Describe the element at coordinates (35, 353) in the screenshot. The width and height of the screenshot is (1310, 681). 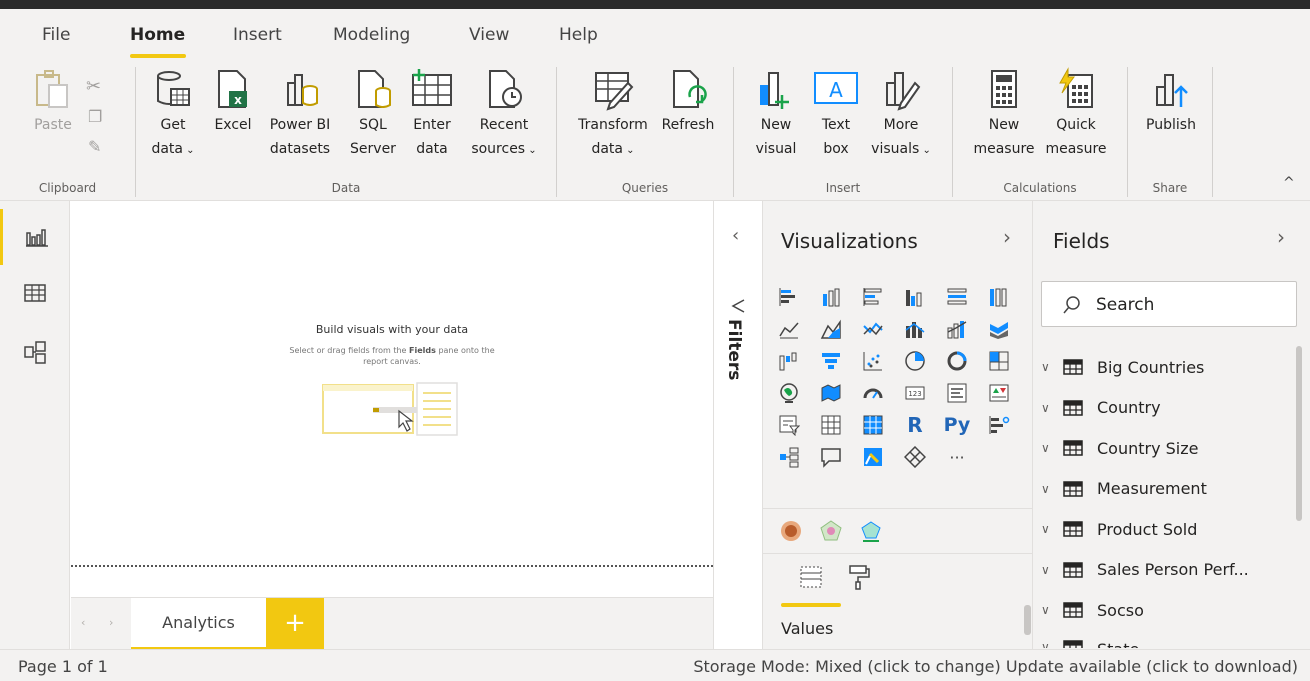
I see `model-view-button` at that location.